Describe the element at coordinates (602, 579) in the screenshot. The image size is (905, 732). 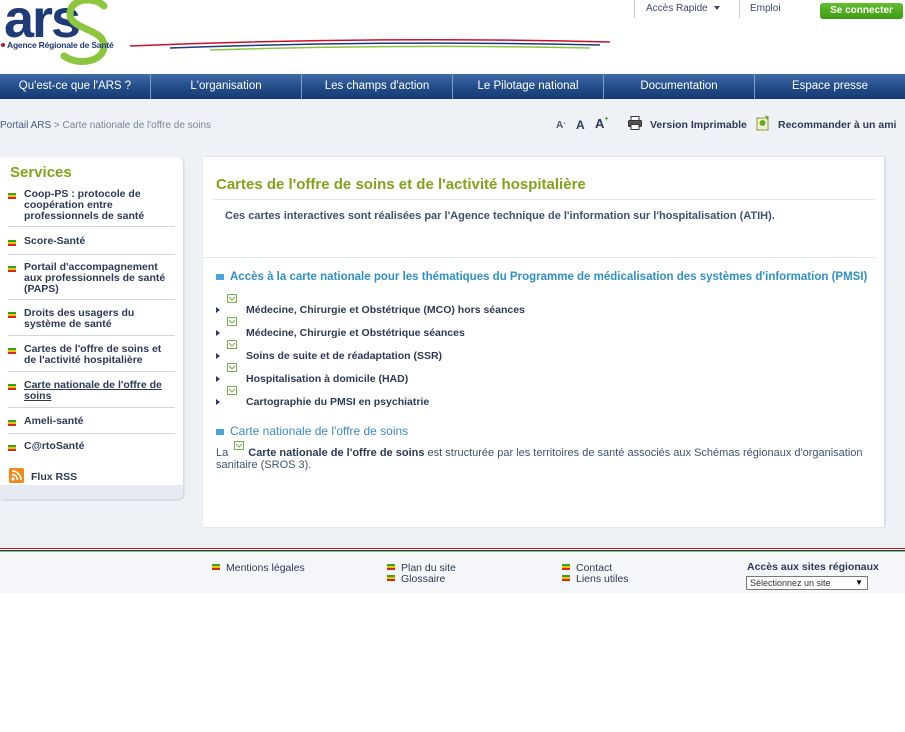
I see `footer-useful-links-label: Liens utiles` at that location.